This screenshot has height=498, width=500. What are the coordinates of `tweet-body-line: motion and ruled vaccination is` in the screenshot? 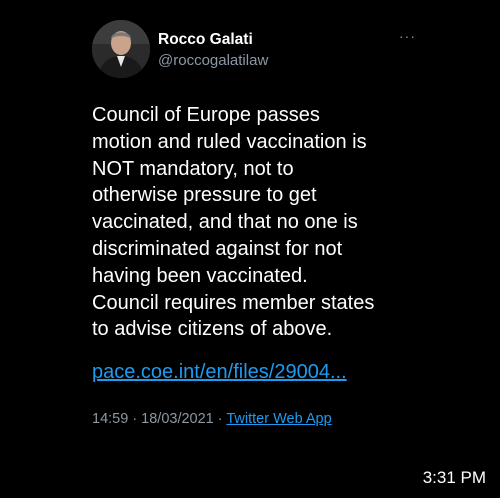 It's located at (229, 141).